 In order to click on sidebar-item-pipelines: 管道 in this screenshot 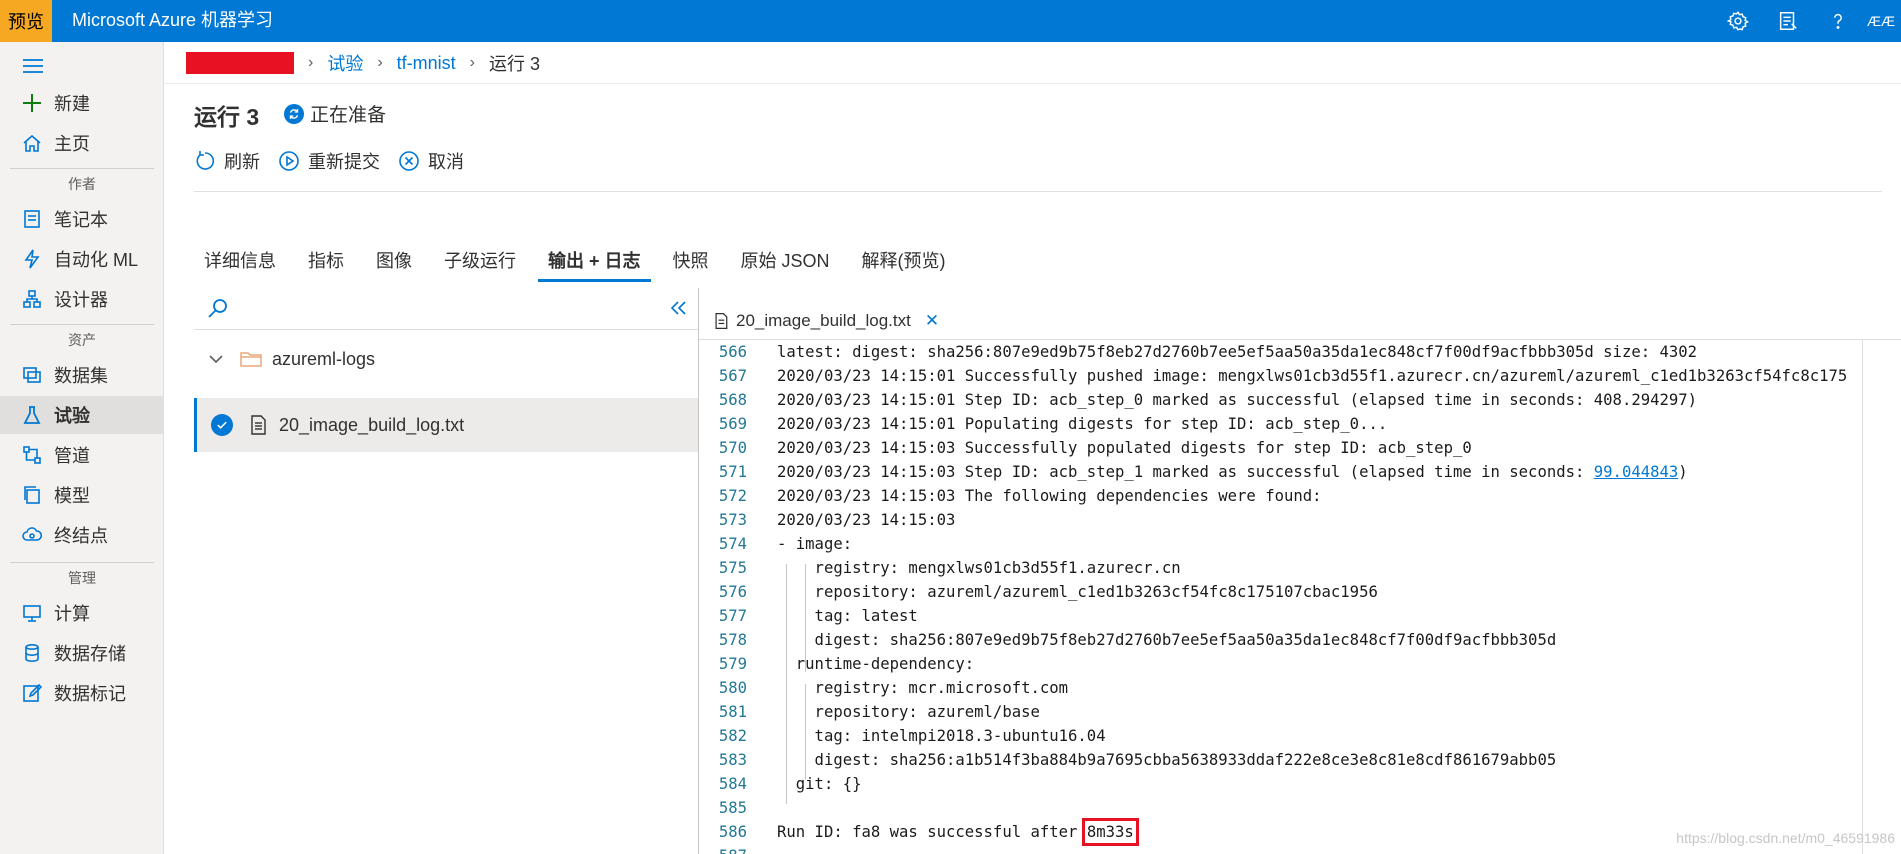, I will do `click(82, 455)`.